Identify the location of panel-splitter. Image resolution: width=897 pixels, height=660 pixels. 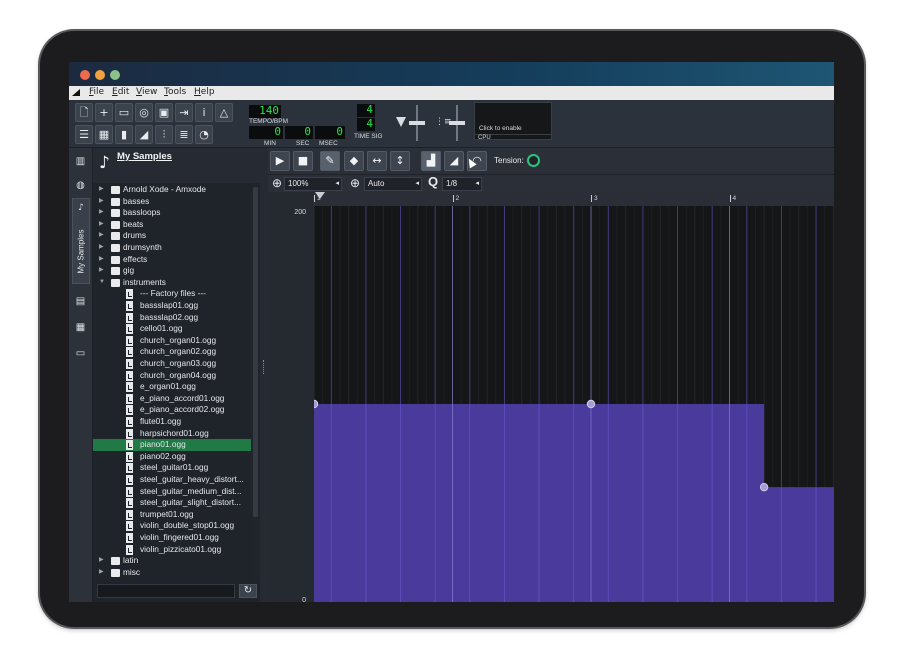
(264, 375).